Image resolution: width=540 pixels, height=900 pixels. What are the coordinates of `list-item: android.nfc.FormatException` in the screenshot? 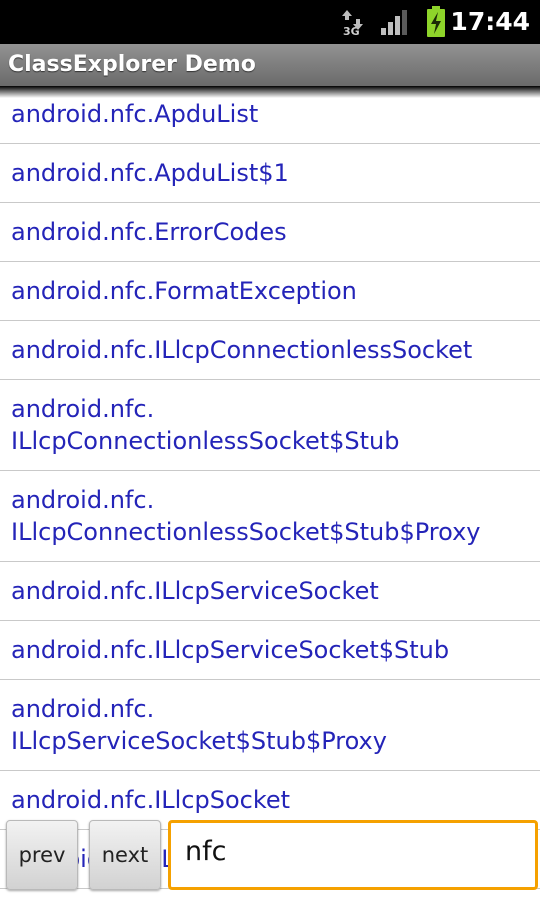 It's located at (270, 291).